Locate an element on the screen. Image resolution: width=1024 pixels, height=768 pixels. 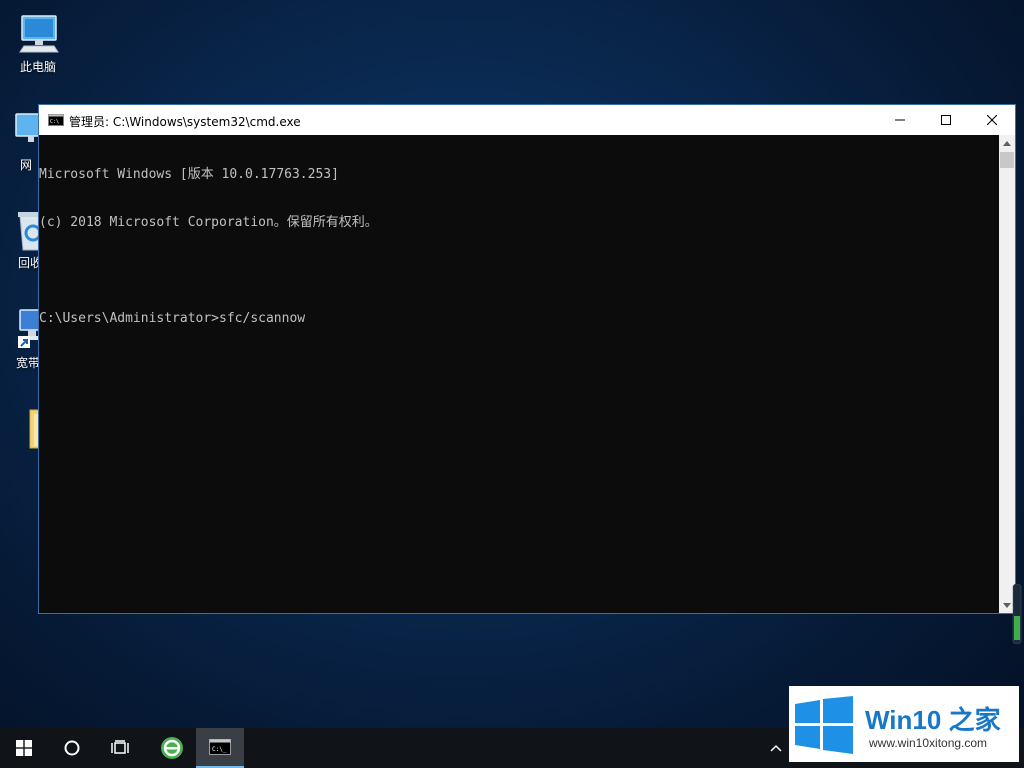
browser-taskbar-button is located at coordinates (172, 748).